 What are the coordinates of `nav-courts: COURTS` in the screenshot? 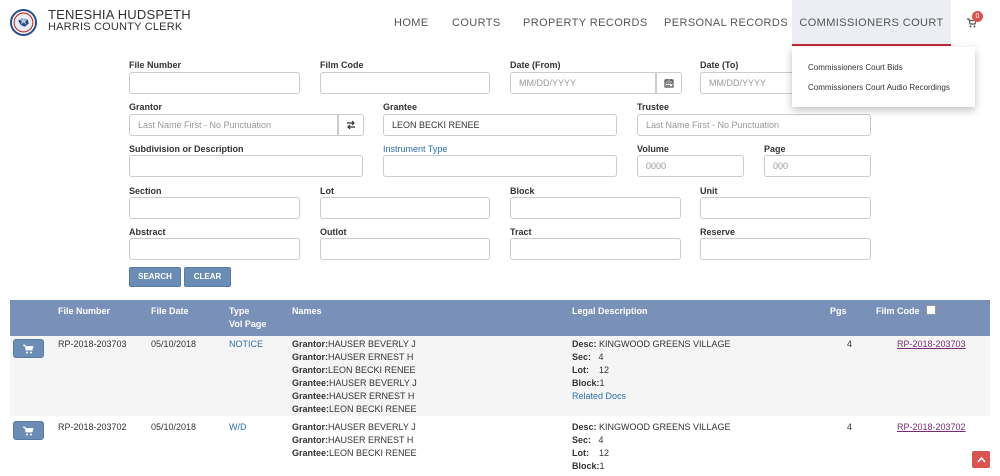 It's located at (476, 23).